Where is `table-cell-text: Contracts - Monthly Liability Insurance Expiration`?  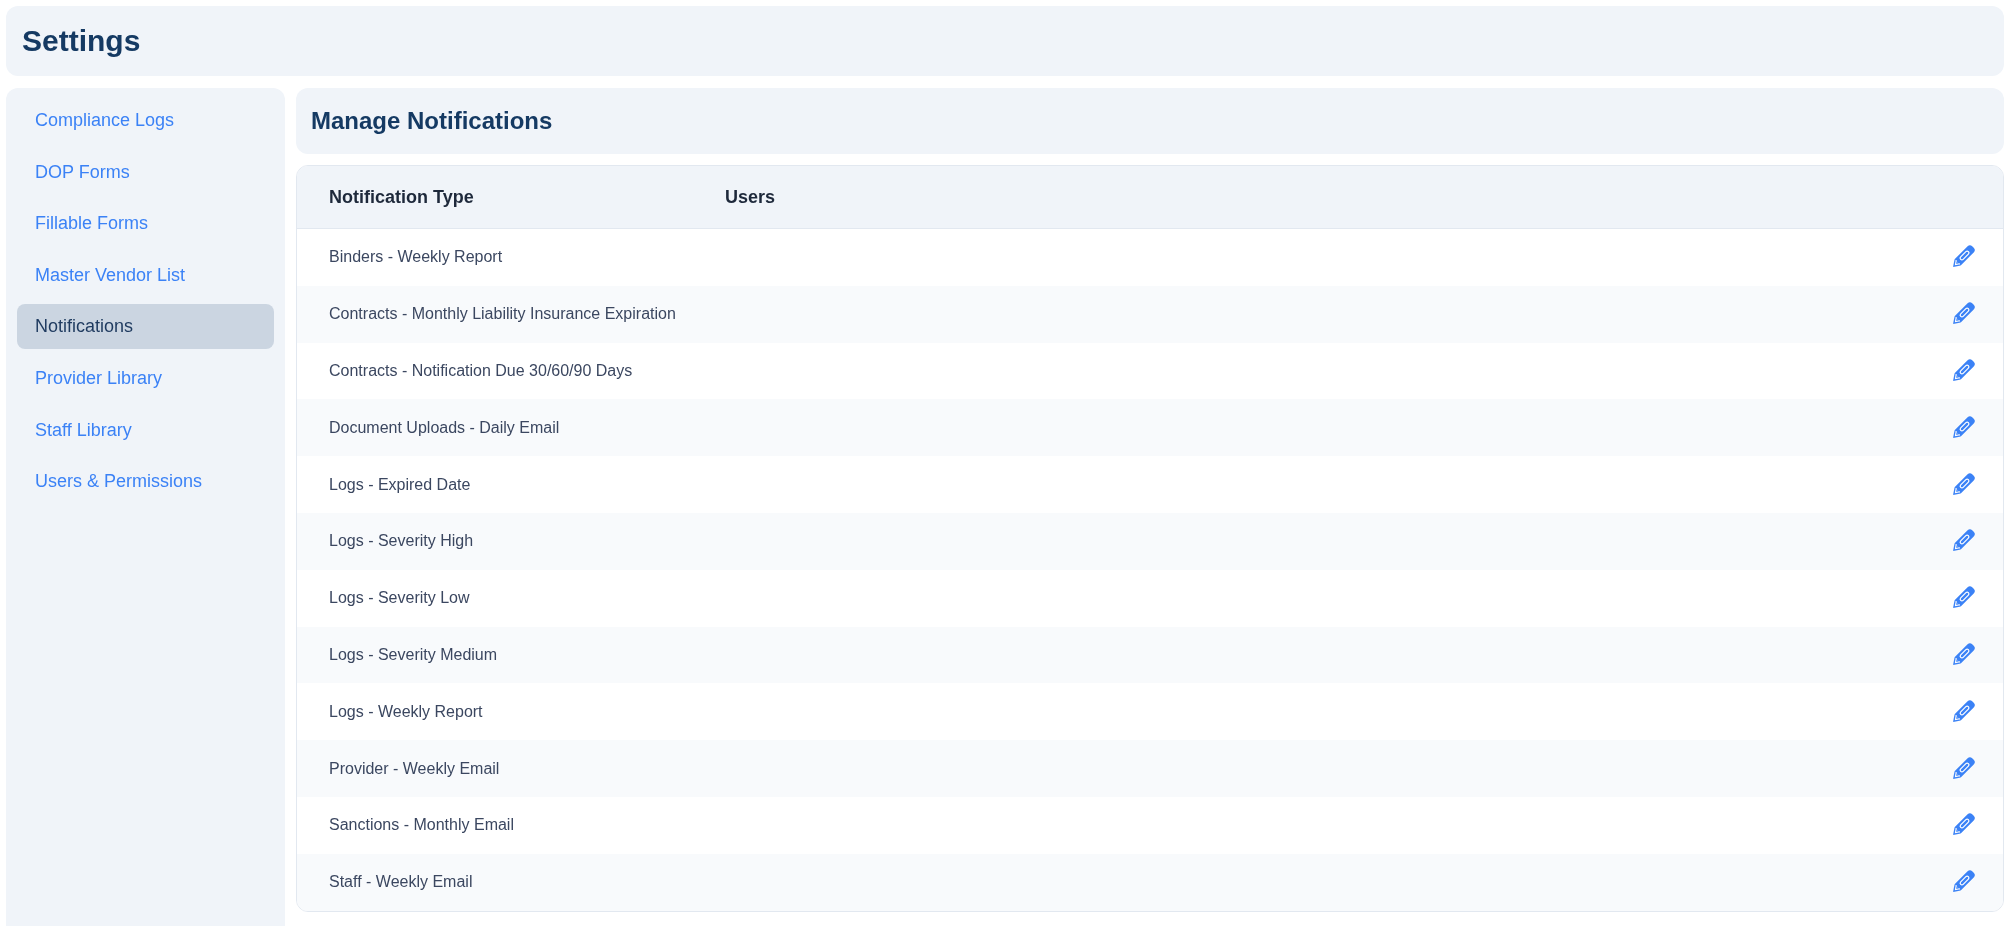 table-cell-text: Contracts - Monthly Liability Insurance Expiration is located at coordinates (502, 314).